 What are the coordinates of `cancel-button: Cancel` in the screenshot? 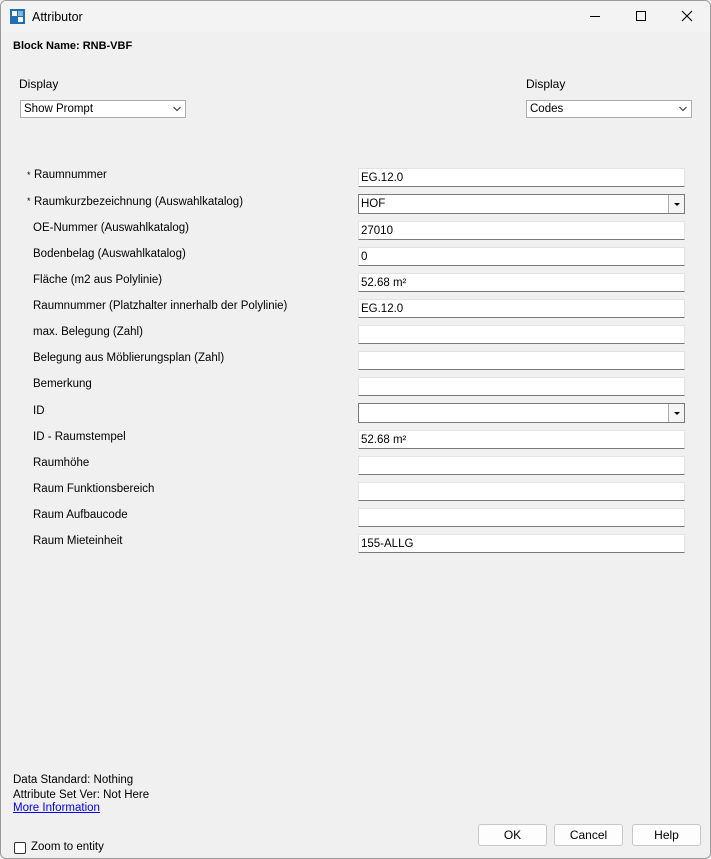 It's located at (588, 835).